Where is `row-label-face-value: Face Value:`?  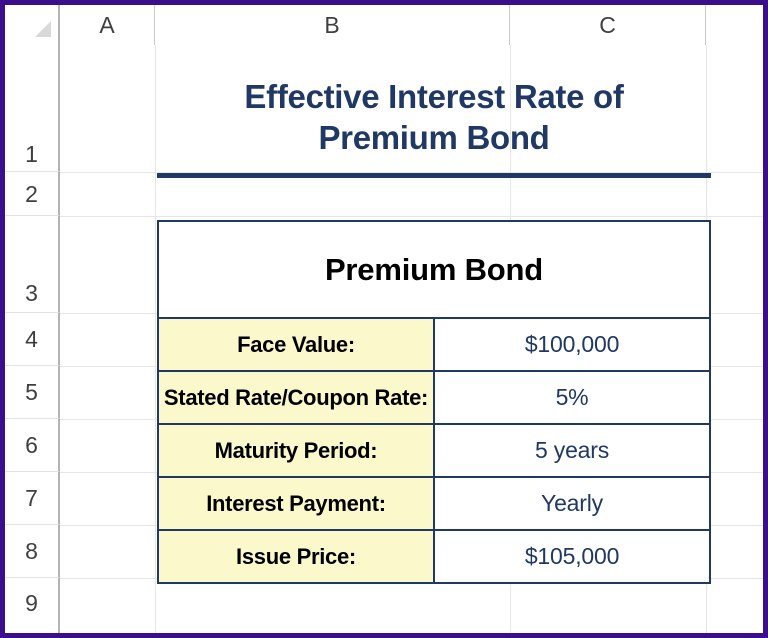 row-label-face-value: Face Value: is located at coordinates (296, 344).